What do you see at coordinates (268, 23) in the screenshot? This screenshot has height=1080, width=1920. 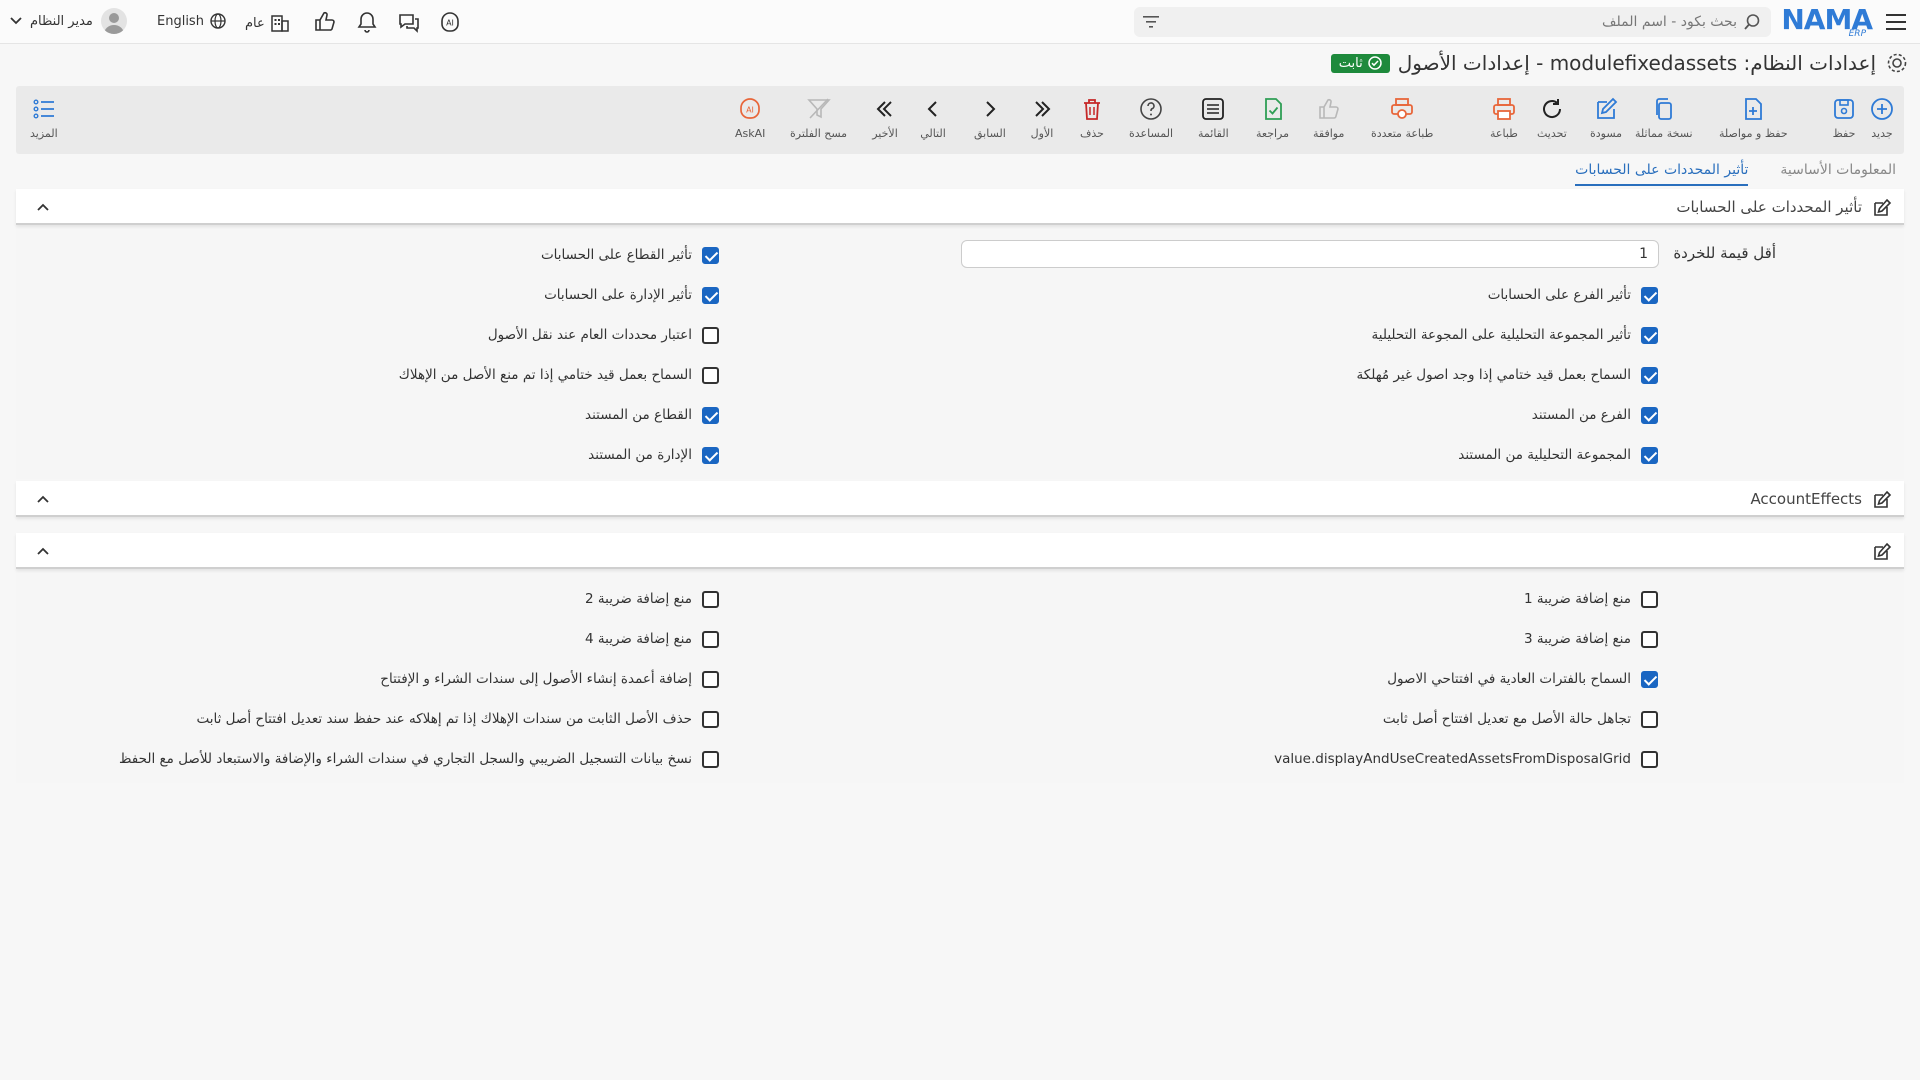 I see `organization-selector: عام` at bounding box center [268, 23].